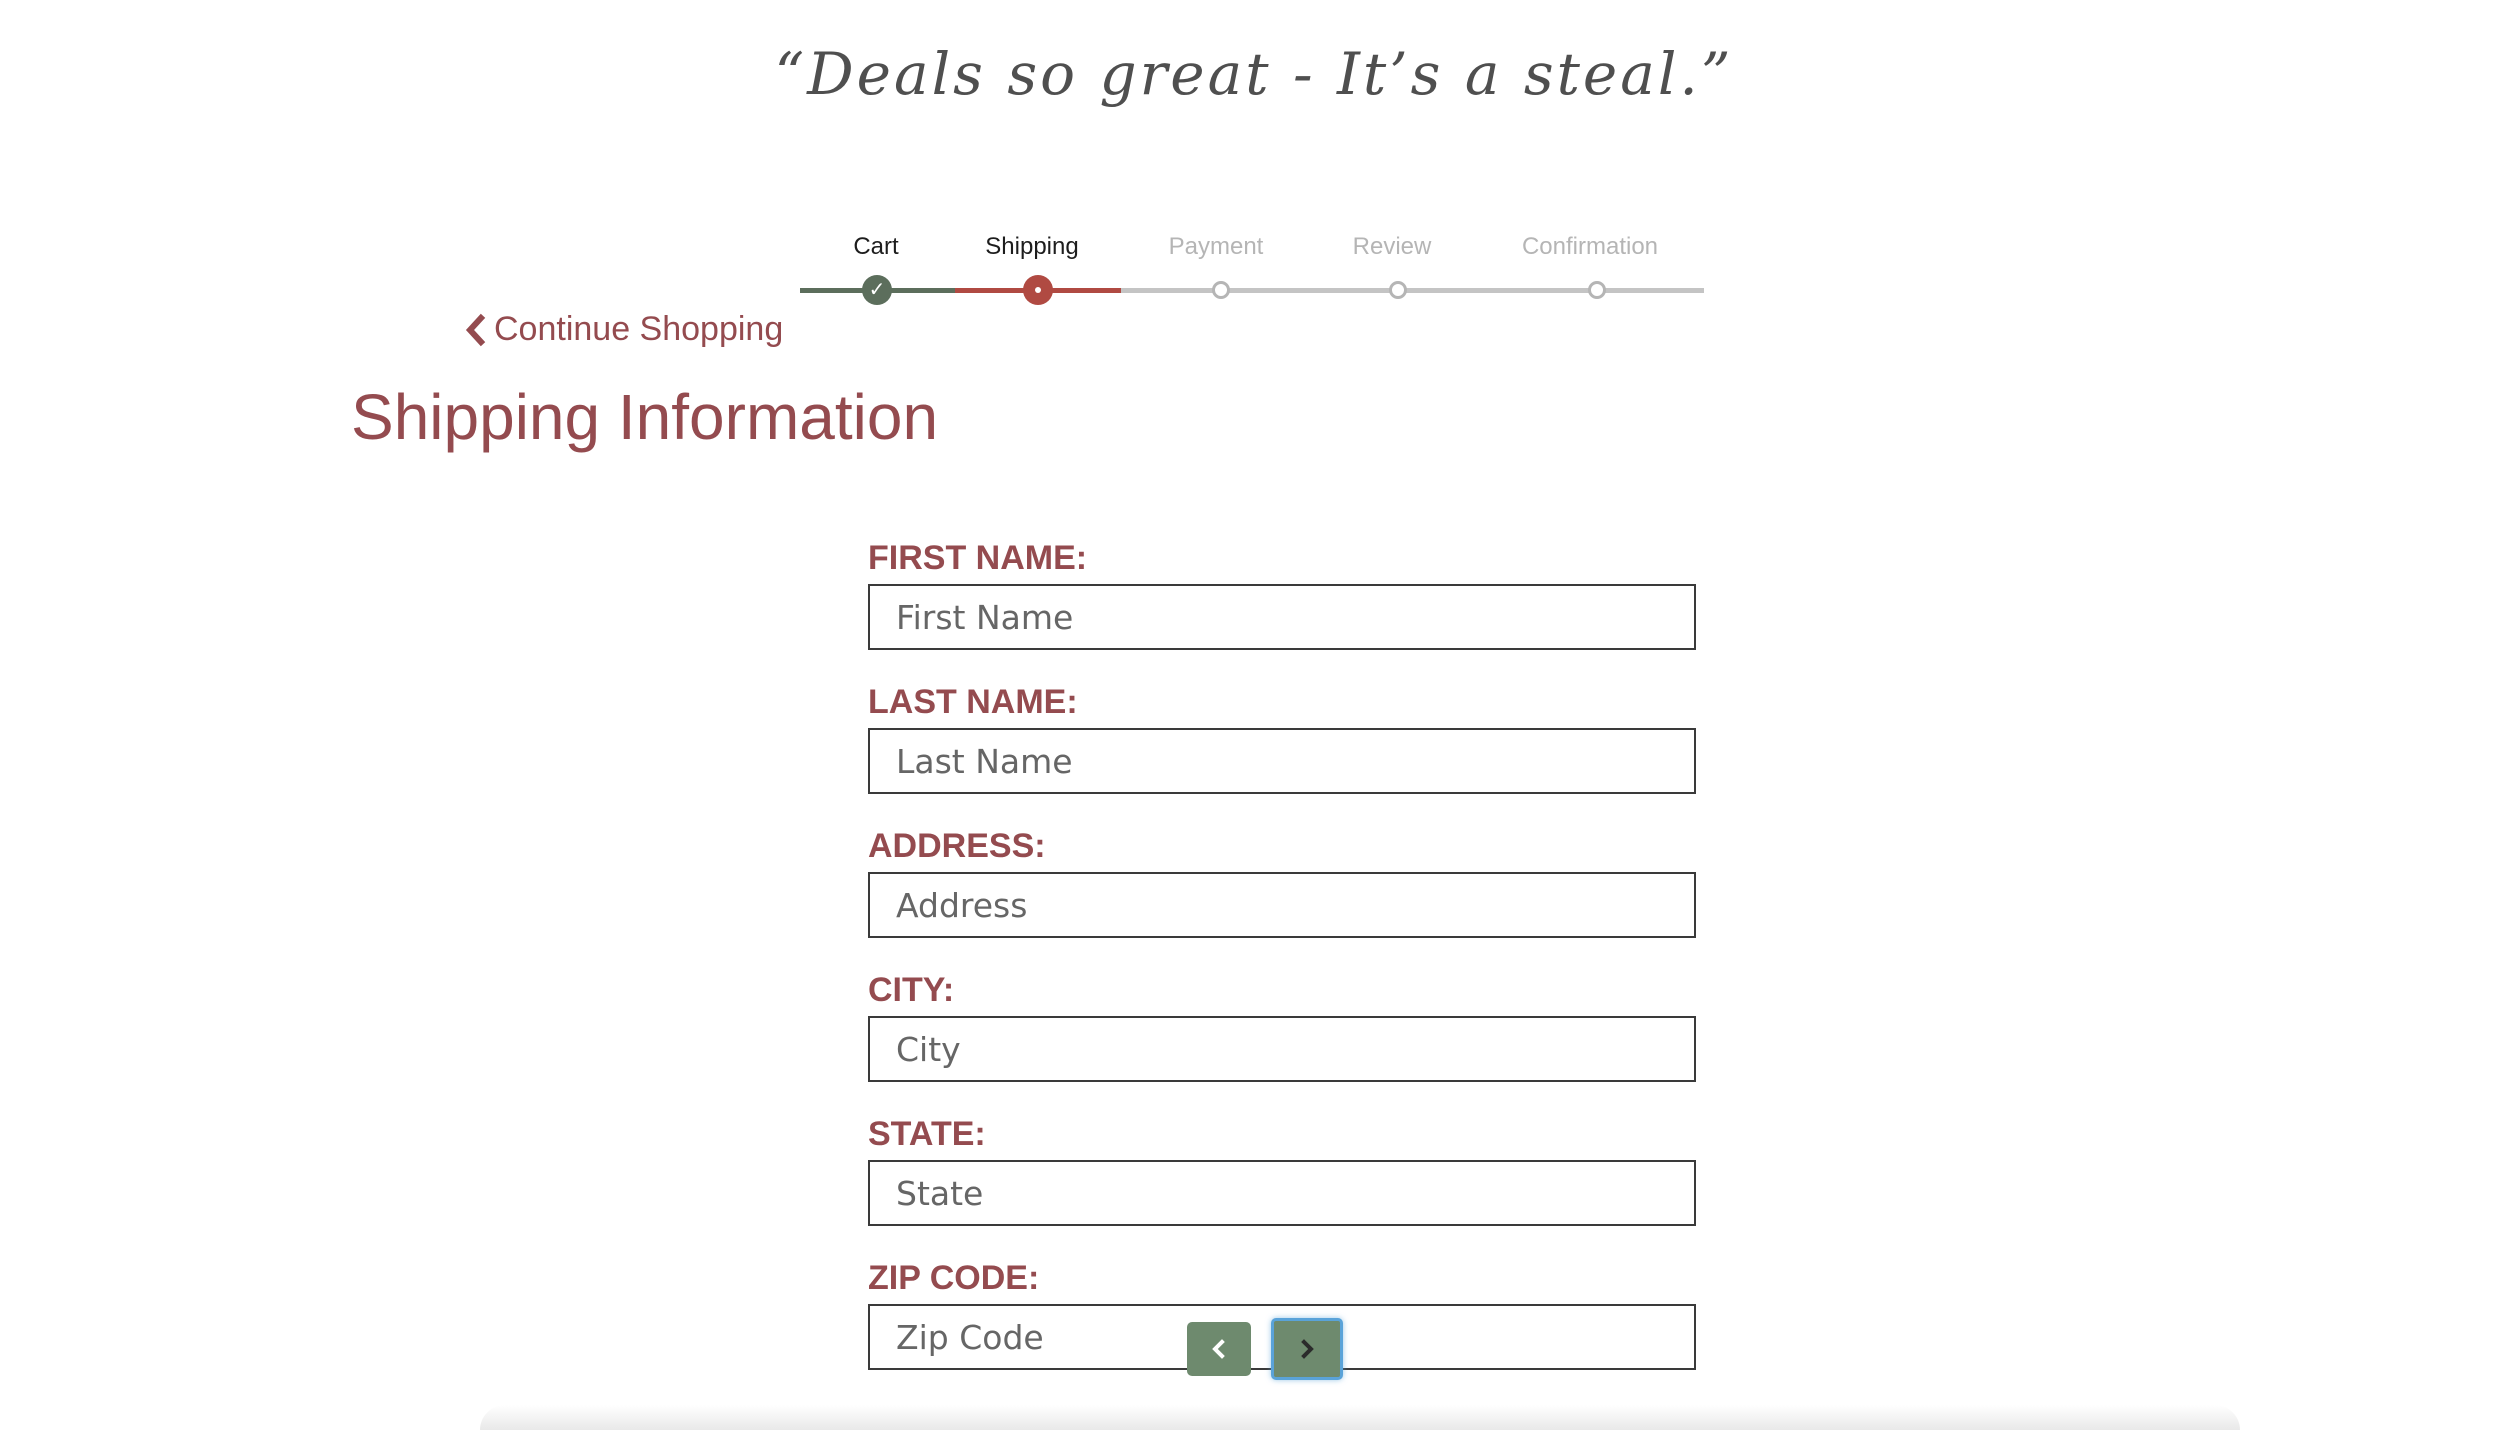 The width and height of the screenshot is (2508, 1430). Describe the element at coordinates (1398, 290) in the screenshot. I see `step-node-review-icon` at that location.